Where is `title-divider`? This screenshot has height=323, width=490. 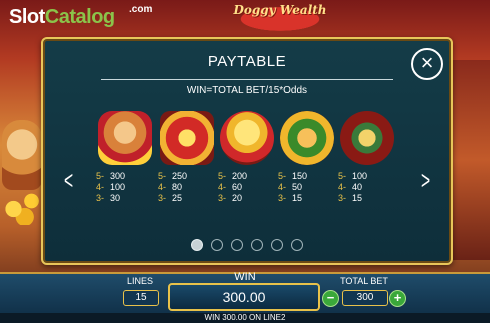 title-divider is located at coordinates (247, 79).